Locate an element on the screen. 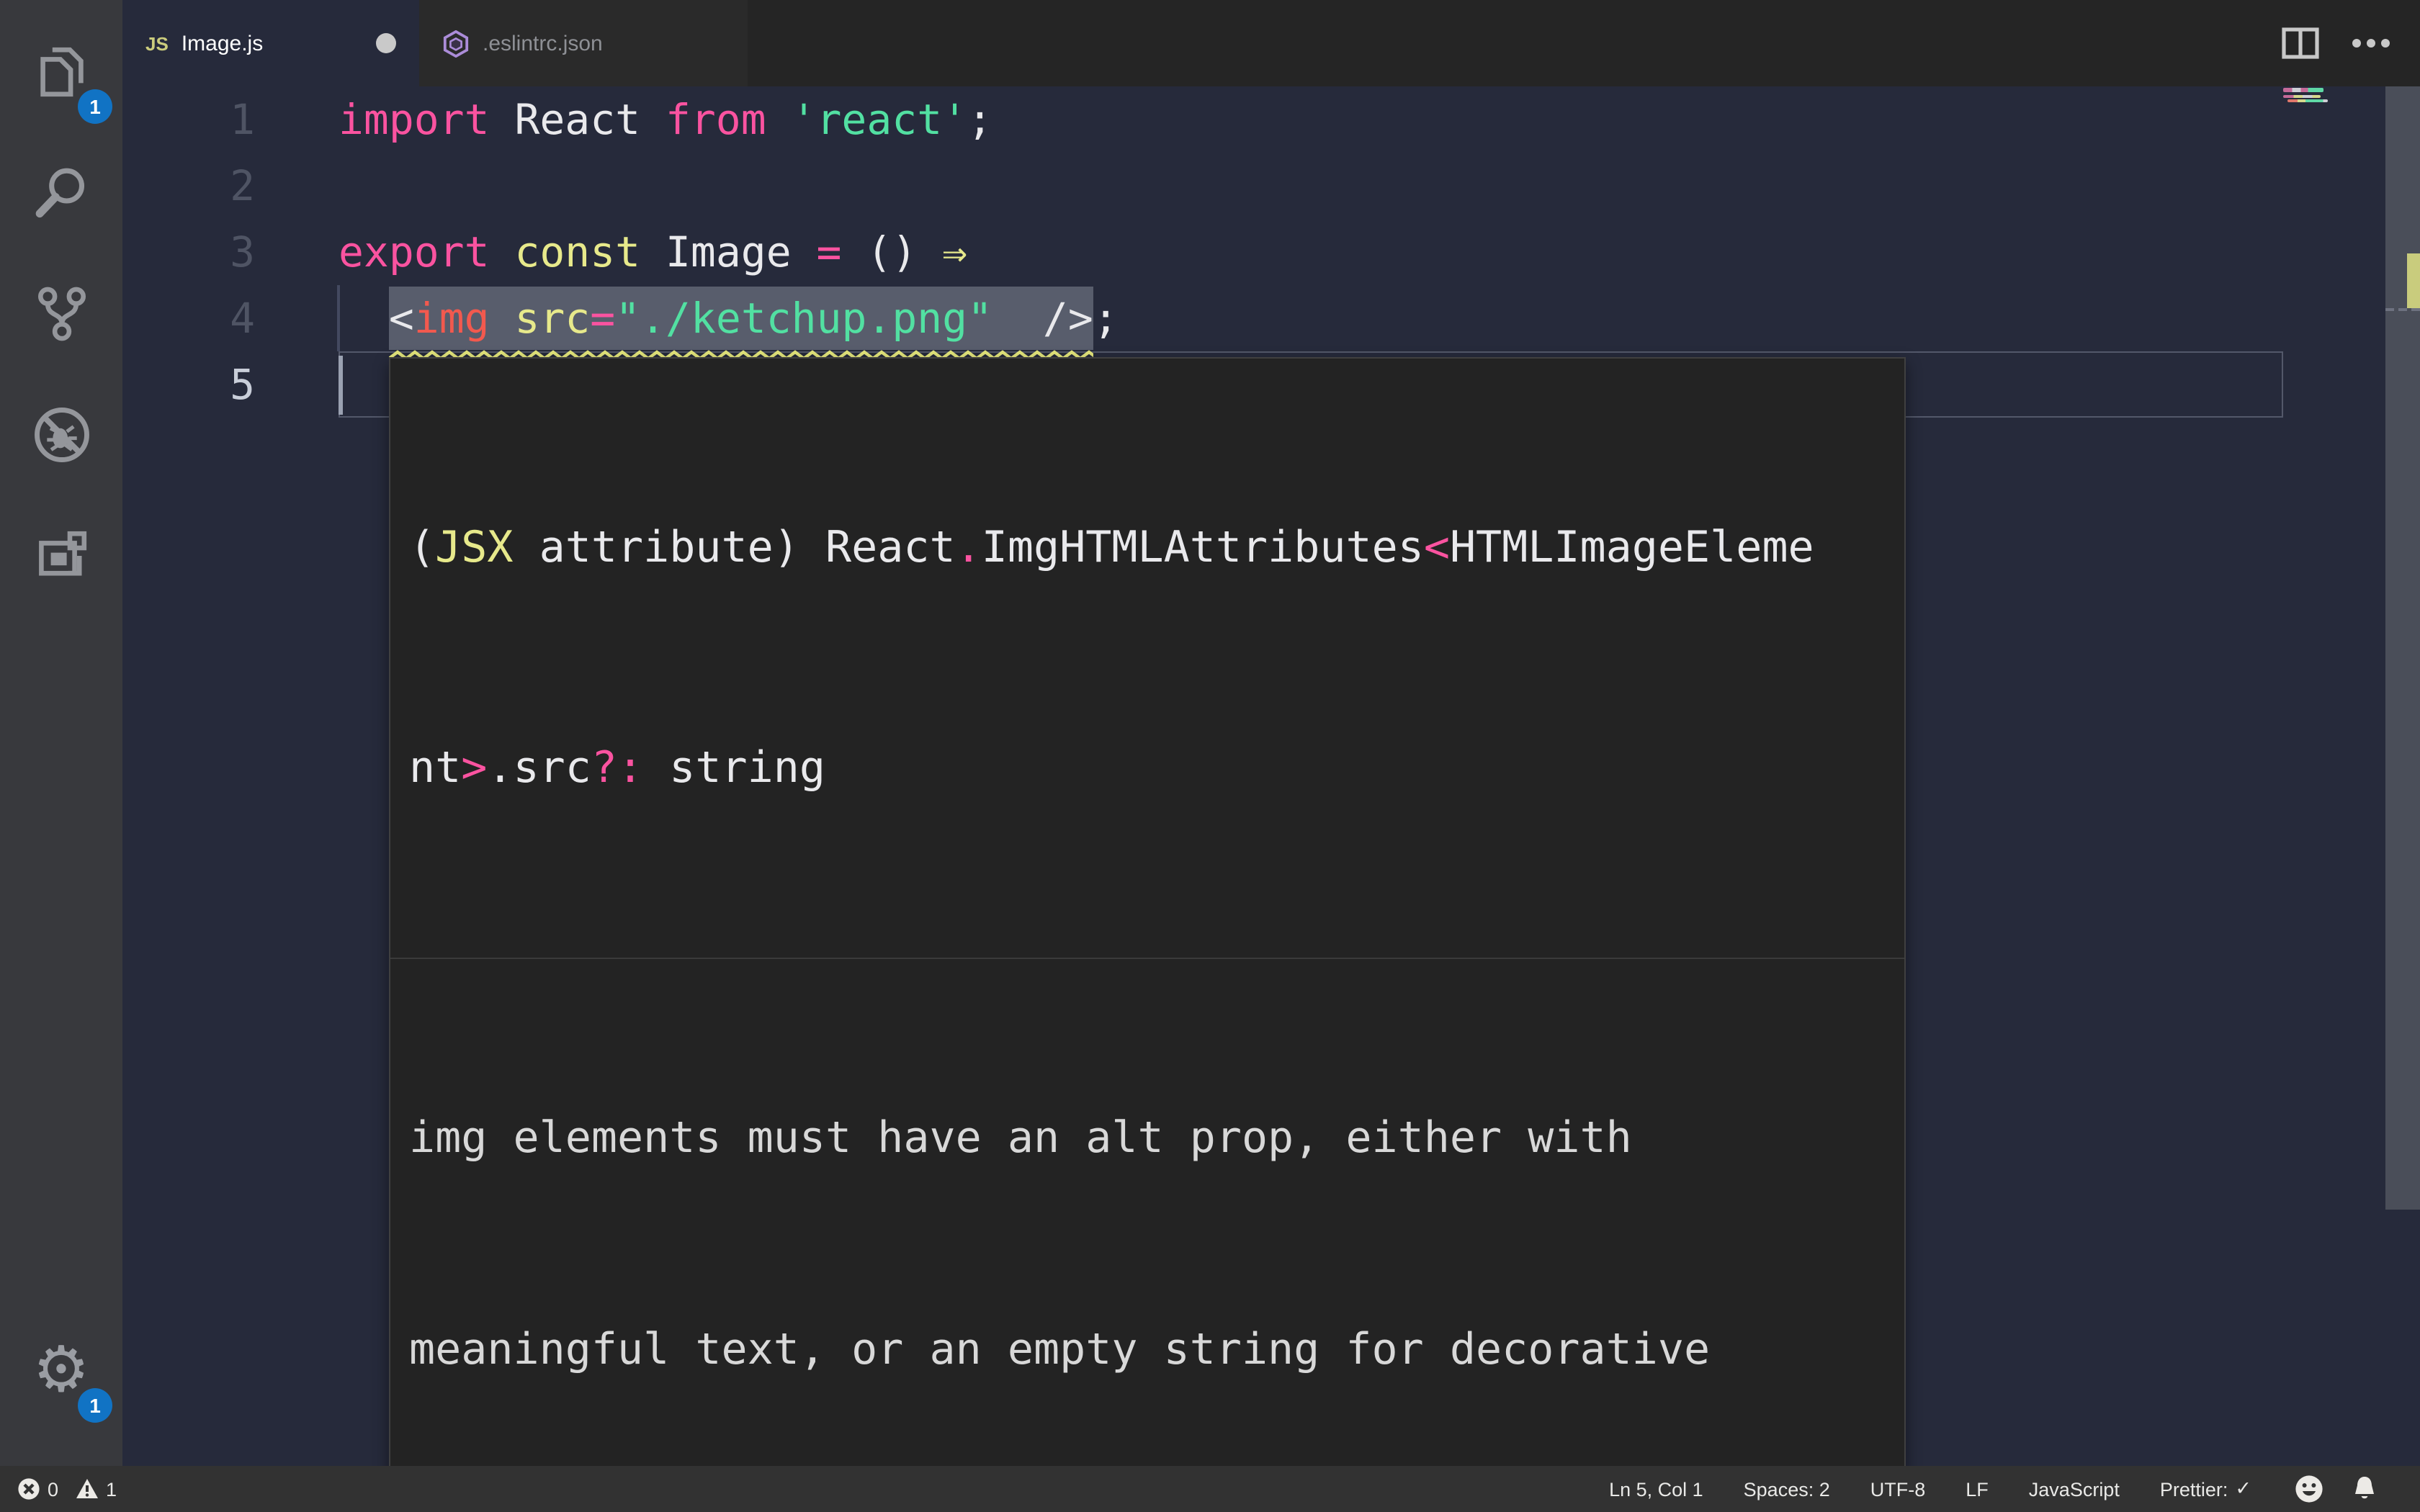  search-icon is located at coordinates (59, 193).